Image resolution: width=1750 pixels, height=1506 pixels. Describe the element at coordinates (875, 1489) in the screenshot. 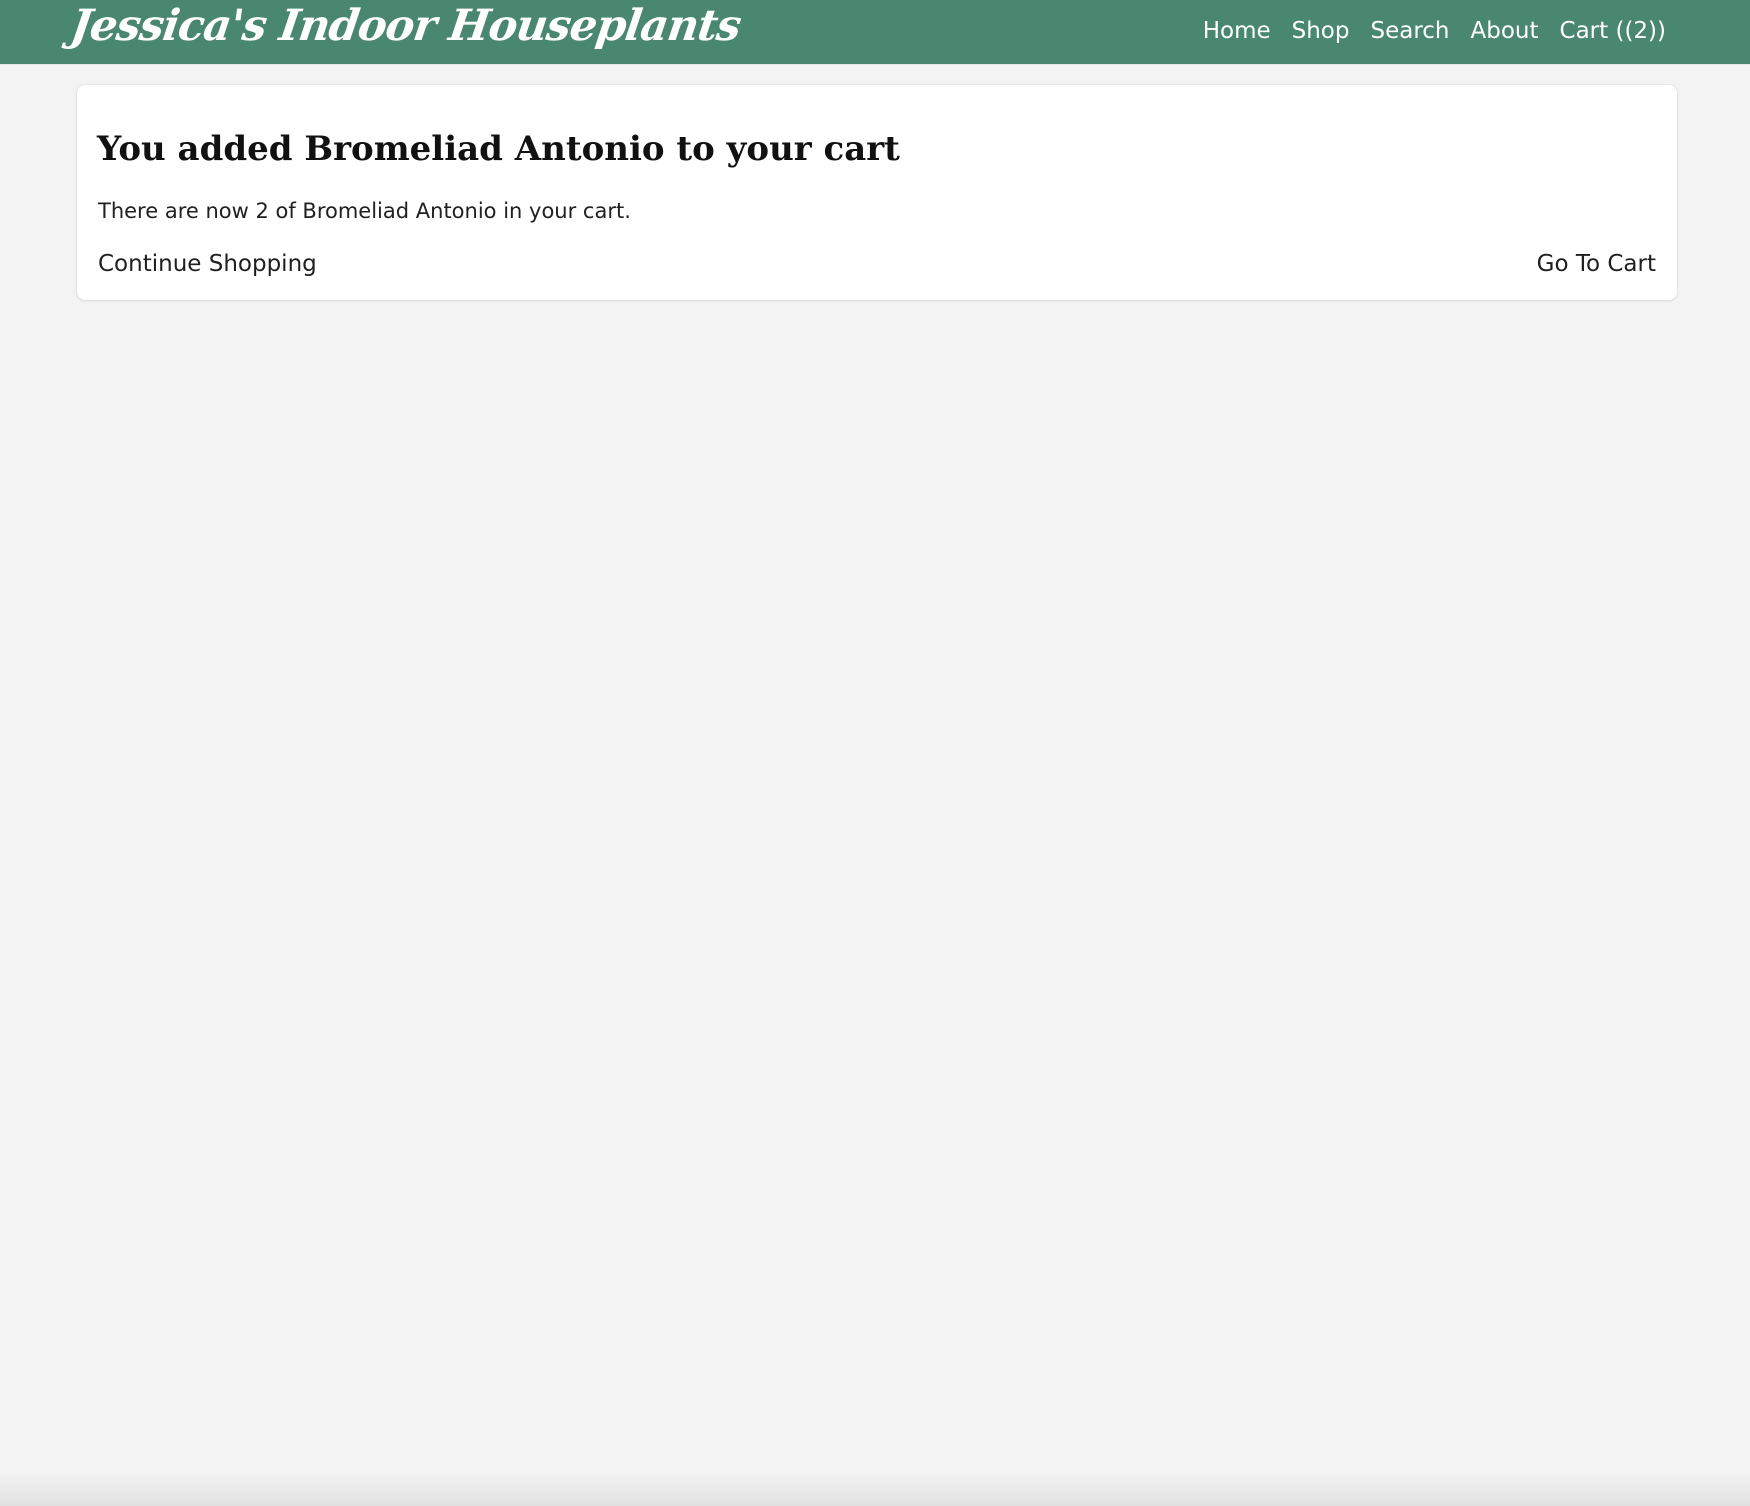

I see `bottom-shade` at that location.